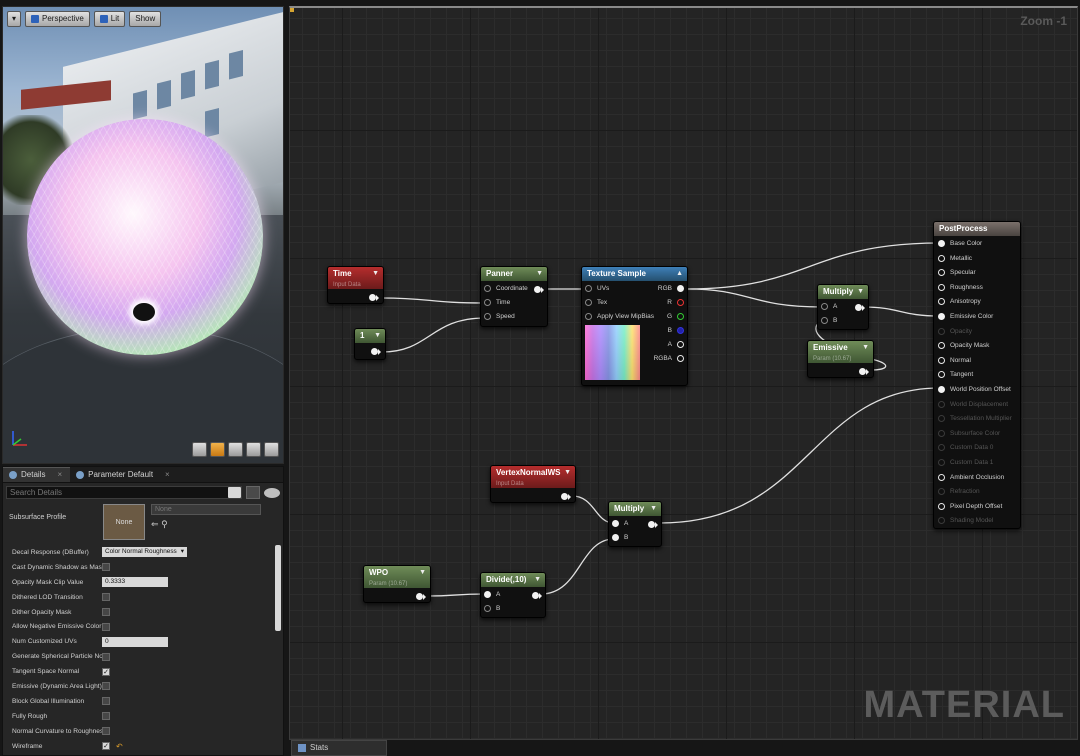 The width and height of the screenshot is (1080, 756). I want to click on postprocess-pin: Base Color, so click(960, 243).